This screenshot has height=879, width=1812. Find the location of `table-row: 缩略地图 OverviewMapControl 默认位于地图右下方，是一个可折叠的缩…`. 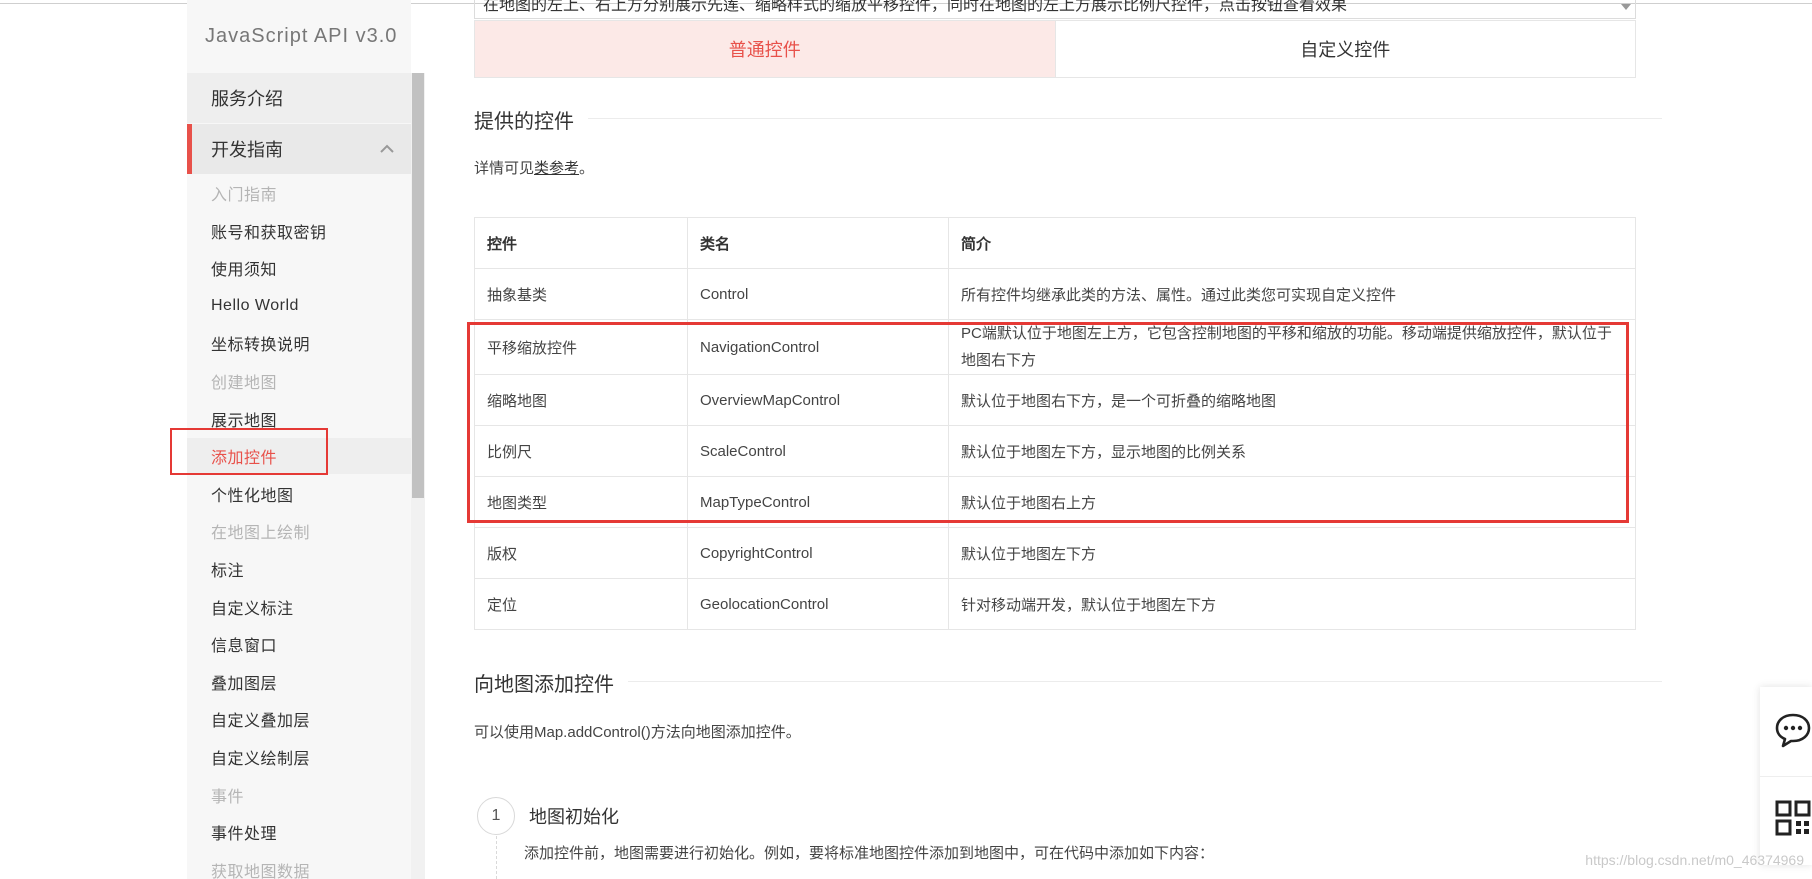

table-row: 缩略地图 OverviewMapControl 默认位于地图右下方，是一个可折叠的缩… is located at coordinates (1055, 400).